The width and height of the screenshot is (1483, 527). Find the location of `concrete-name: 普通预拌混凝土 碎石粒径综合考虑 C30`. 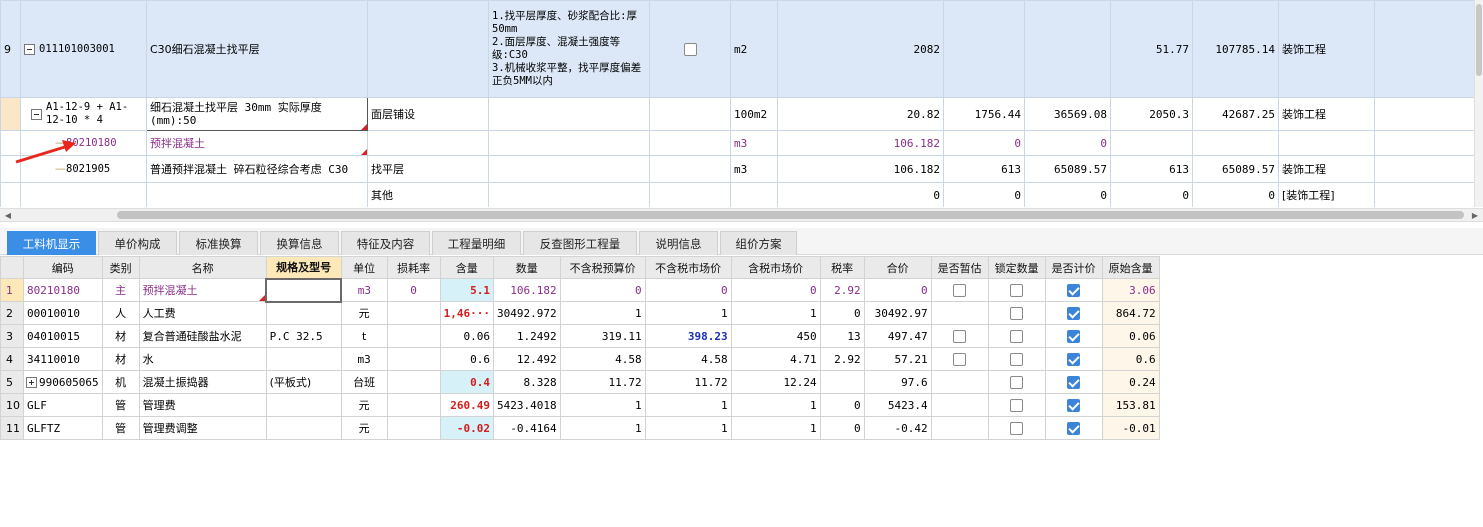

concrete-name: 普通预拌混凝土 碎石粒径综合考虑 C30 is located at coordinates (257, 169).